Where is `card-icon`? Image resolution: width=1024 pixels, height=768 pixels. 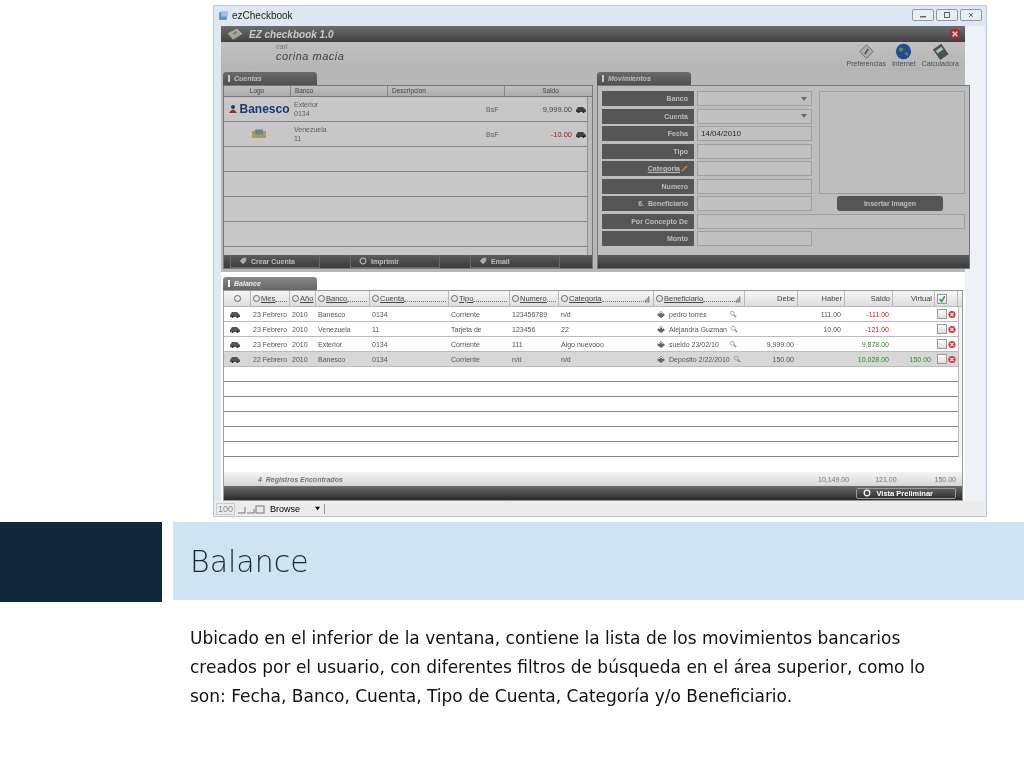 card-icon is located at coordinates (259, 134).